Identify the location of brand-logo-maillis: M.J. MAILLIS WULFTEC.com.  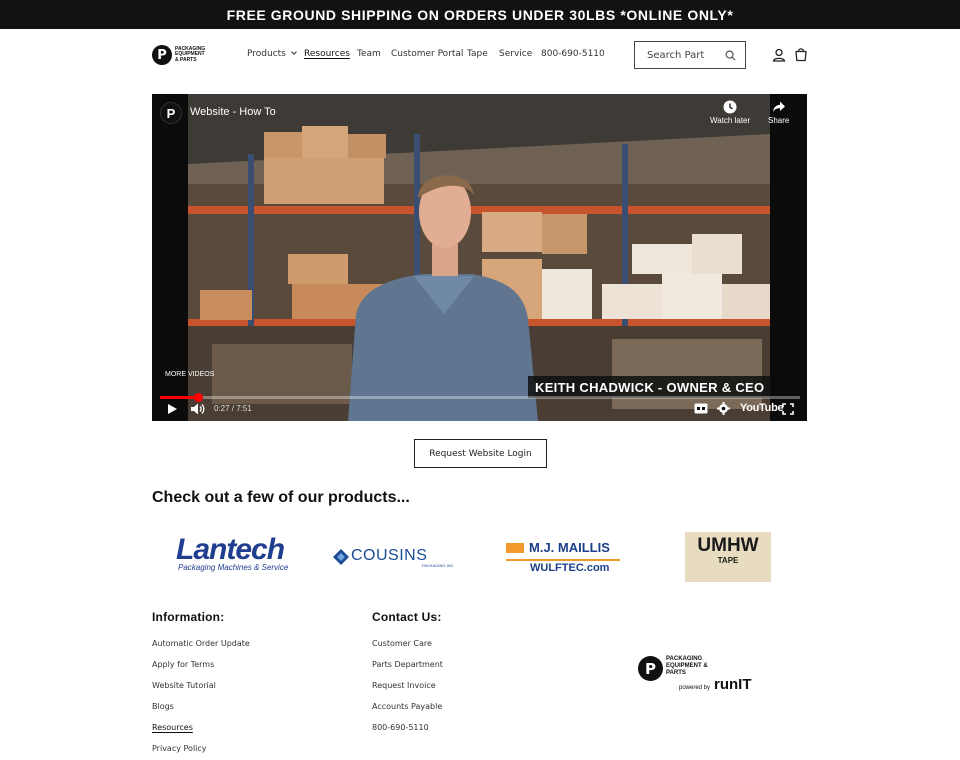
(563, 558).